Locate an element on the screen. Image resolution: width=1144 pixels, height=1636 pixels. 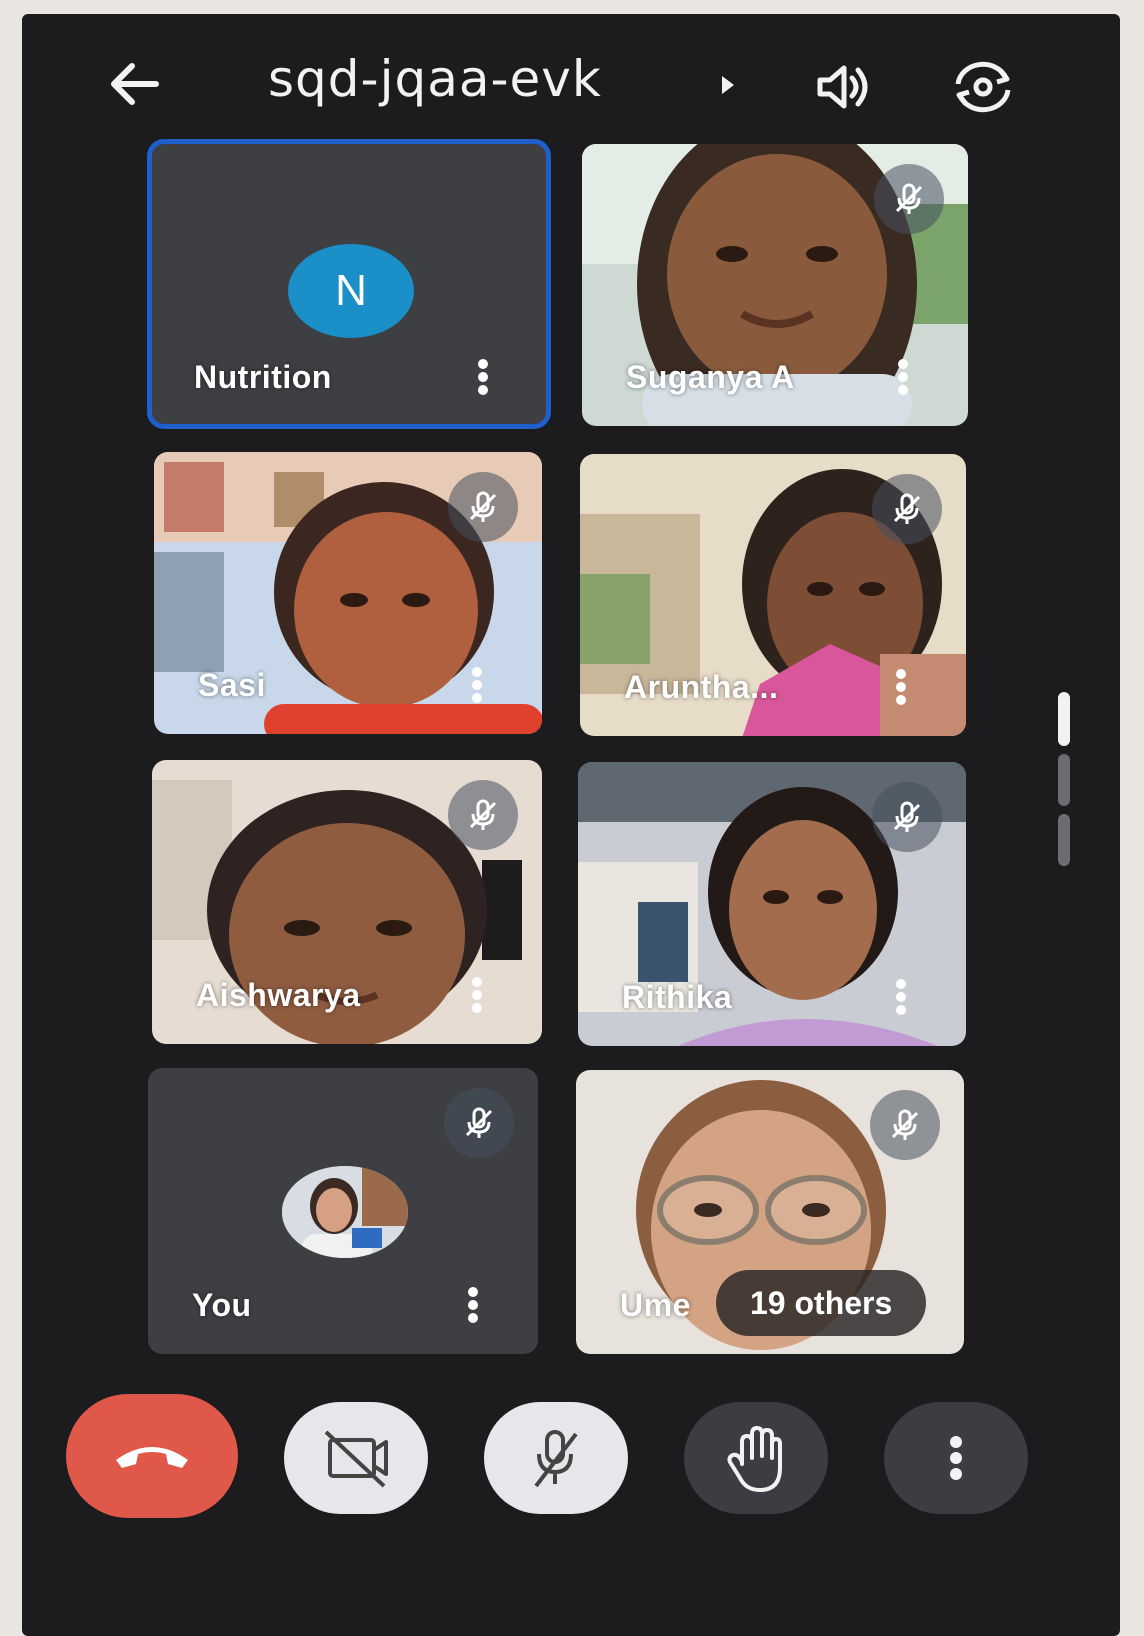
end-call-icon is located at coordinates (152, 1457).